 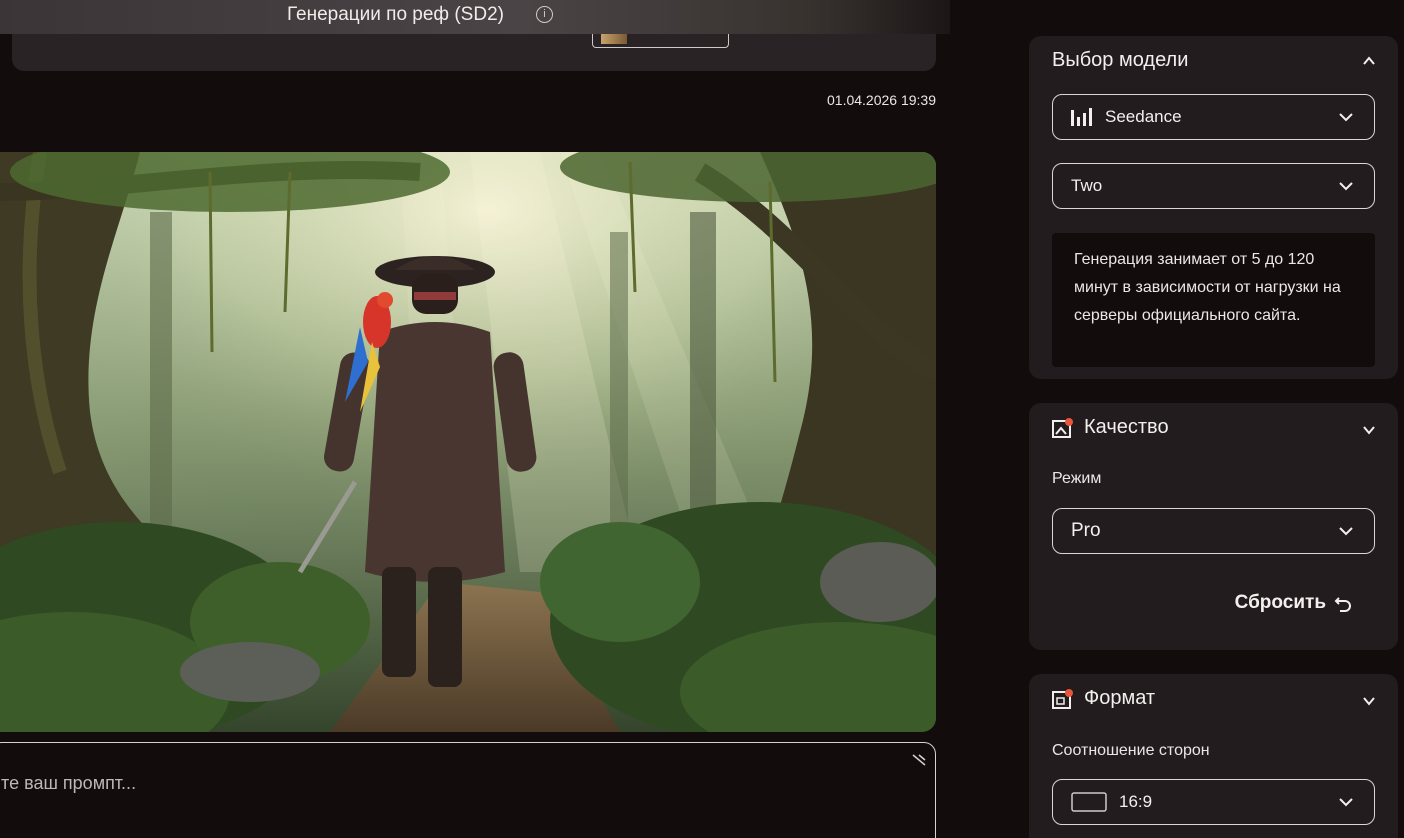 I want to click on aspect-ratio-value: 16:9, so click(x=1136, y=801).